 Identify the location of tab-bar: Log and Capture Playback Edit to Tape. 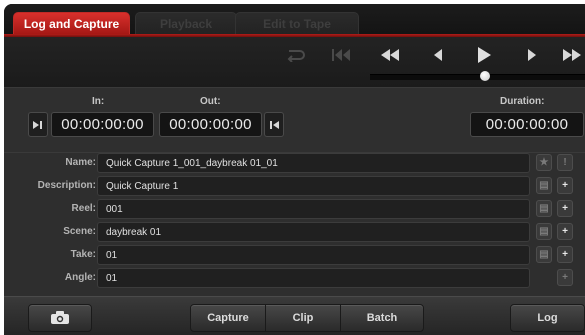
(294, 19).